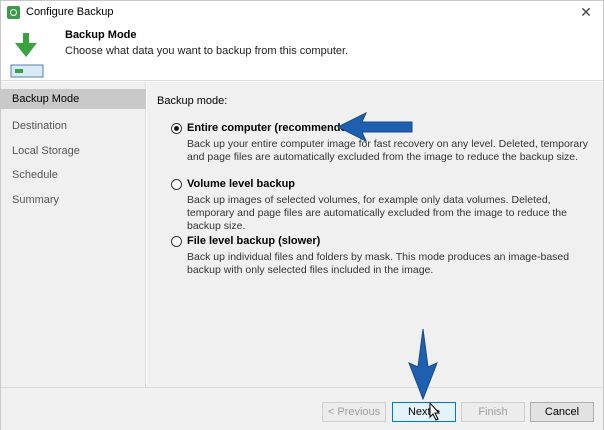 The image size is (604, 430). Describe the element at coordinates (176, 184) in the screenshot. I see `volume-level-radio` at that location.